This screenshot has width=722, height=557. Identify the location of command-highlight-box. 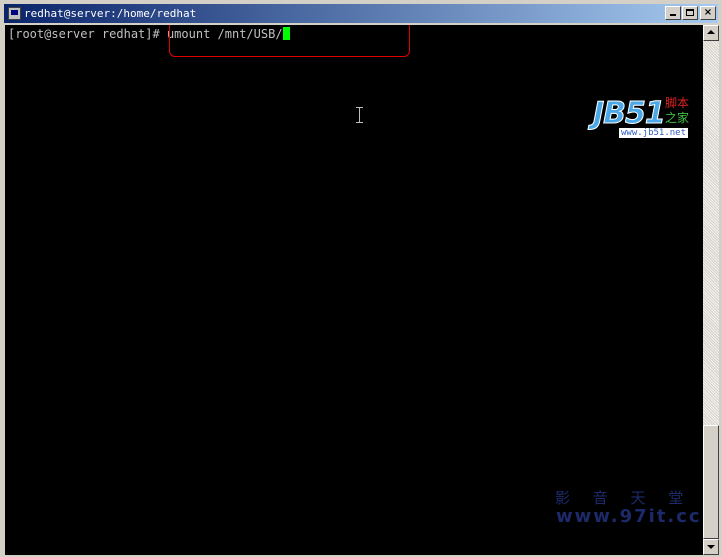
(289, 41).